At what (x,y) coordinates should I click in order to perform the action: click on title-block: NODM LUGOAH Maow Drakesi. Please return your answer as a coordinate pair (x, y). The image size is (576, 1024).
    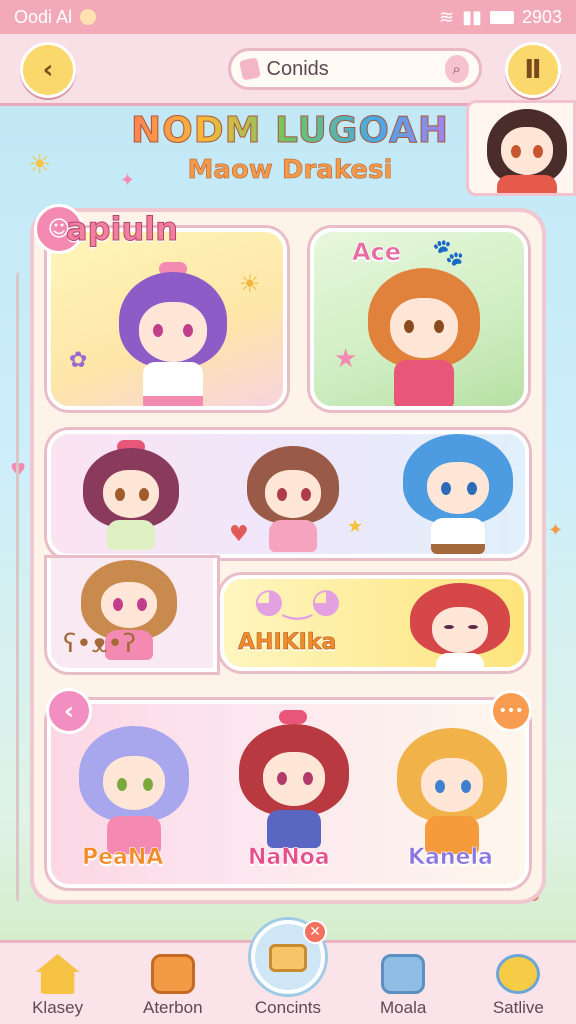
    Looking at the image, I should click on (290, 148).